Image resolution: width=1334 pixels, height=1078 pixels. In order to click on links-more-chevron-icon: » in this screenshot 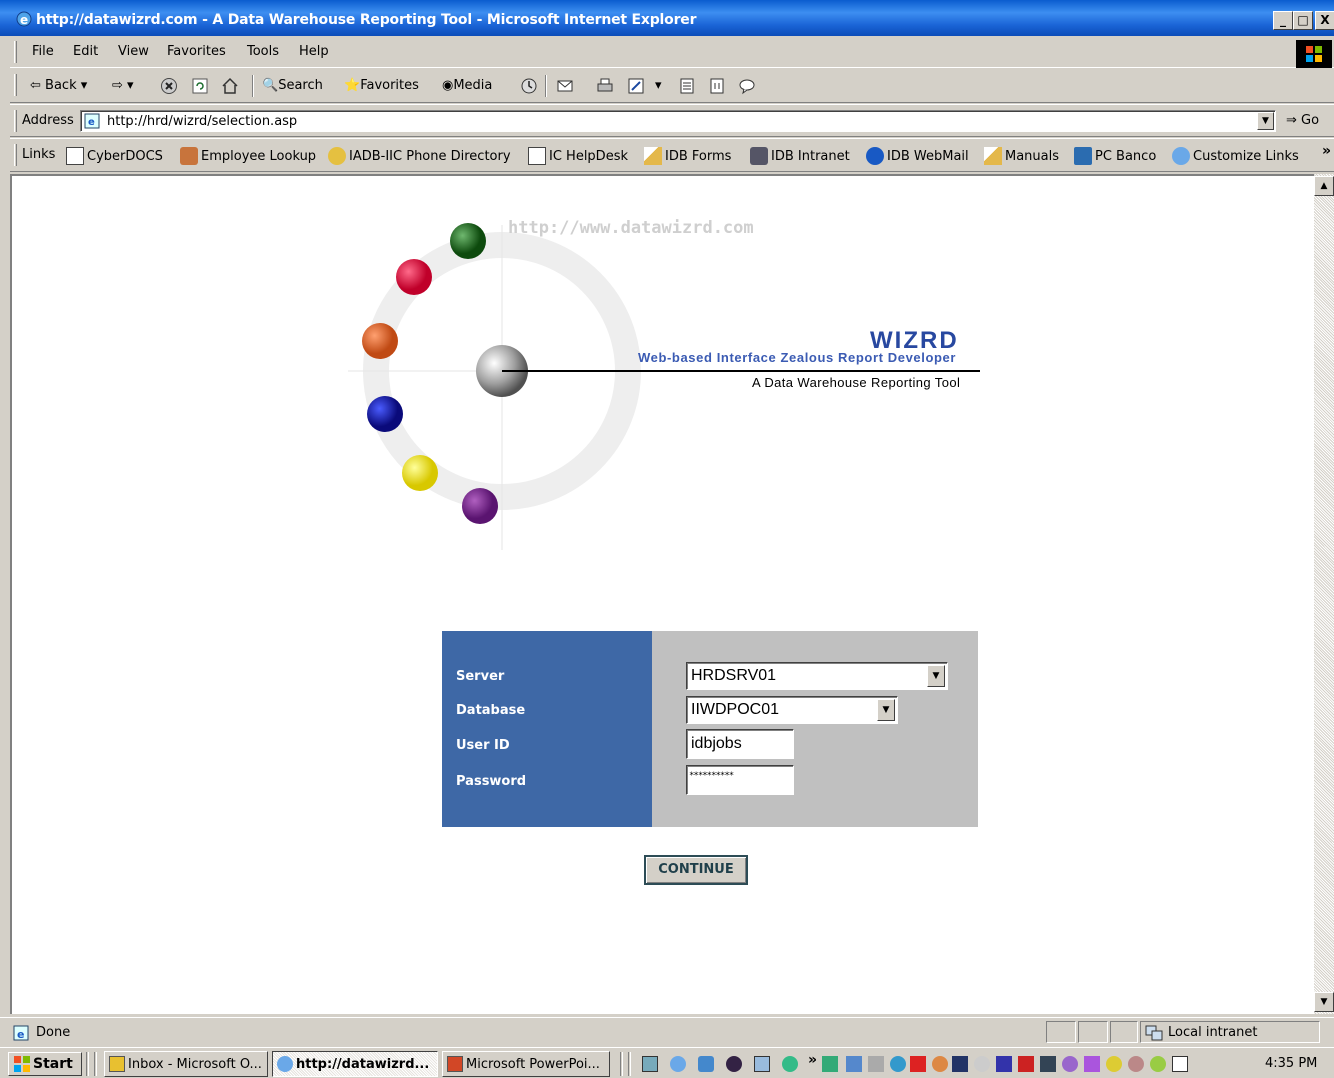, I will do `click(1326, 151)`.